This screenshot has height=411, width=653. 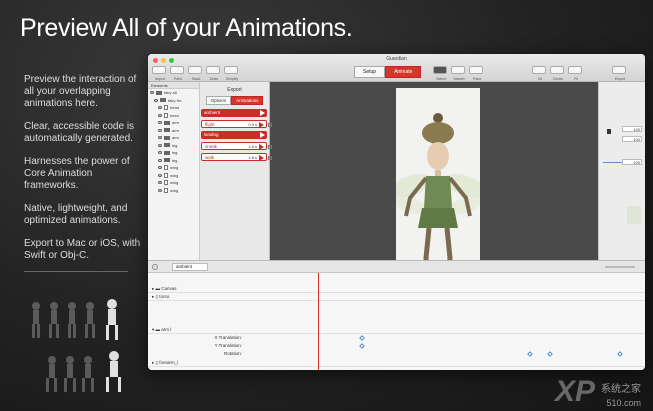 I want to click on property-label: X Translation:, so click(x=228, y=337).